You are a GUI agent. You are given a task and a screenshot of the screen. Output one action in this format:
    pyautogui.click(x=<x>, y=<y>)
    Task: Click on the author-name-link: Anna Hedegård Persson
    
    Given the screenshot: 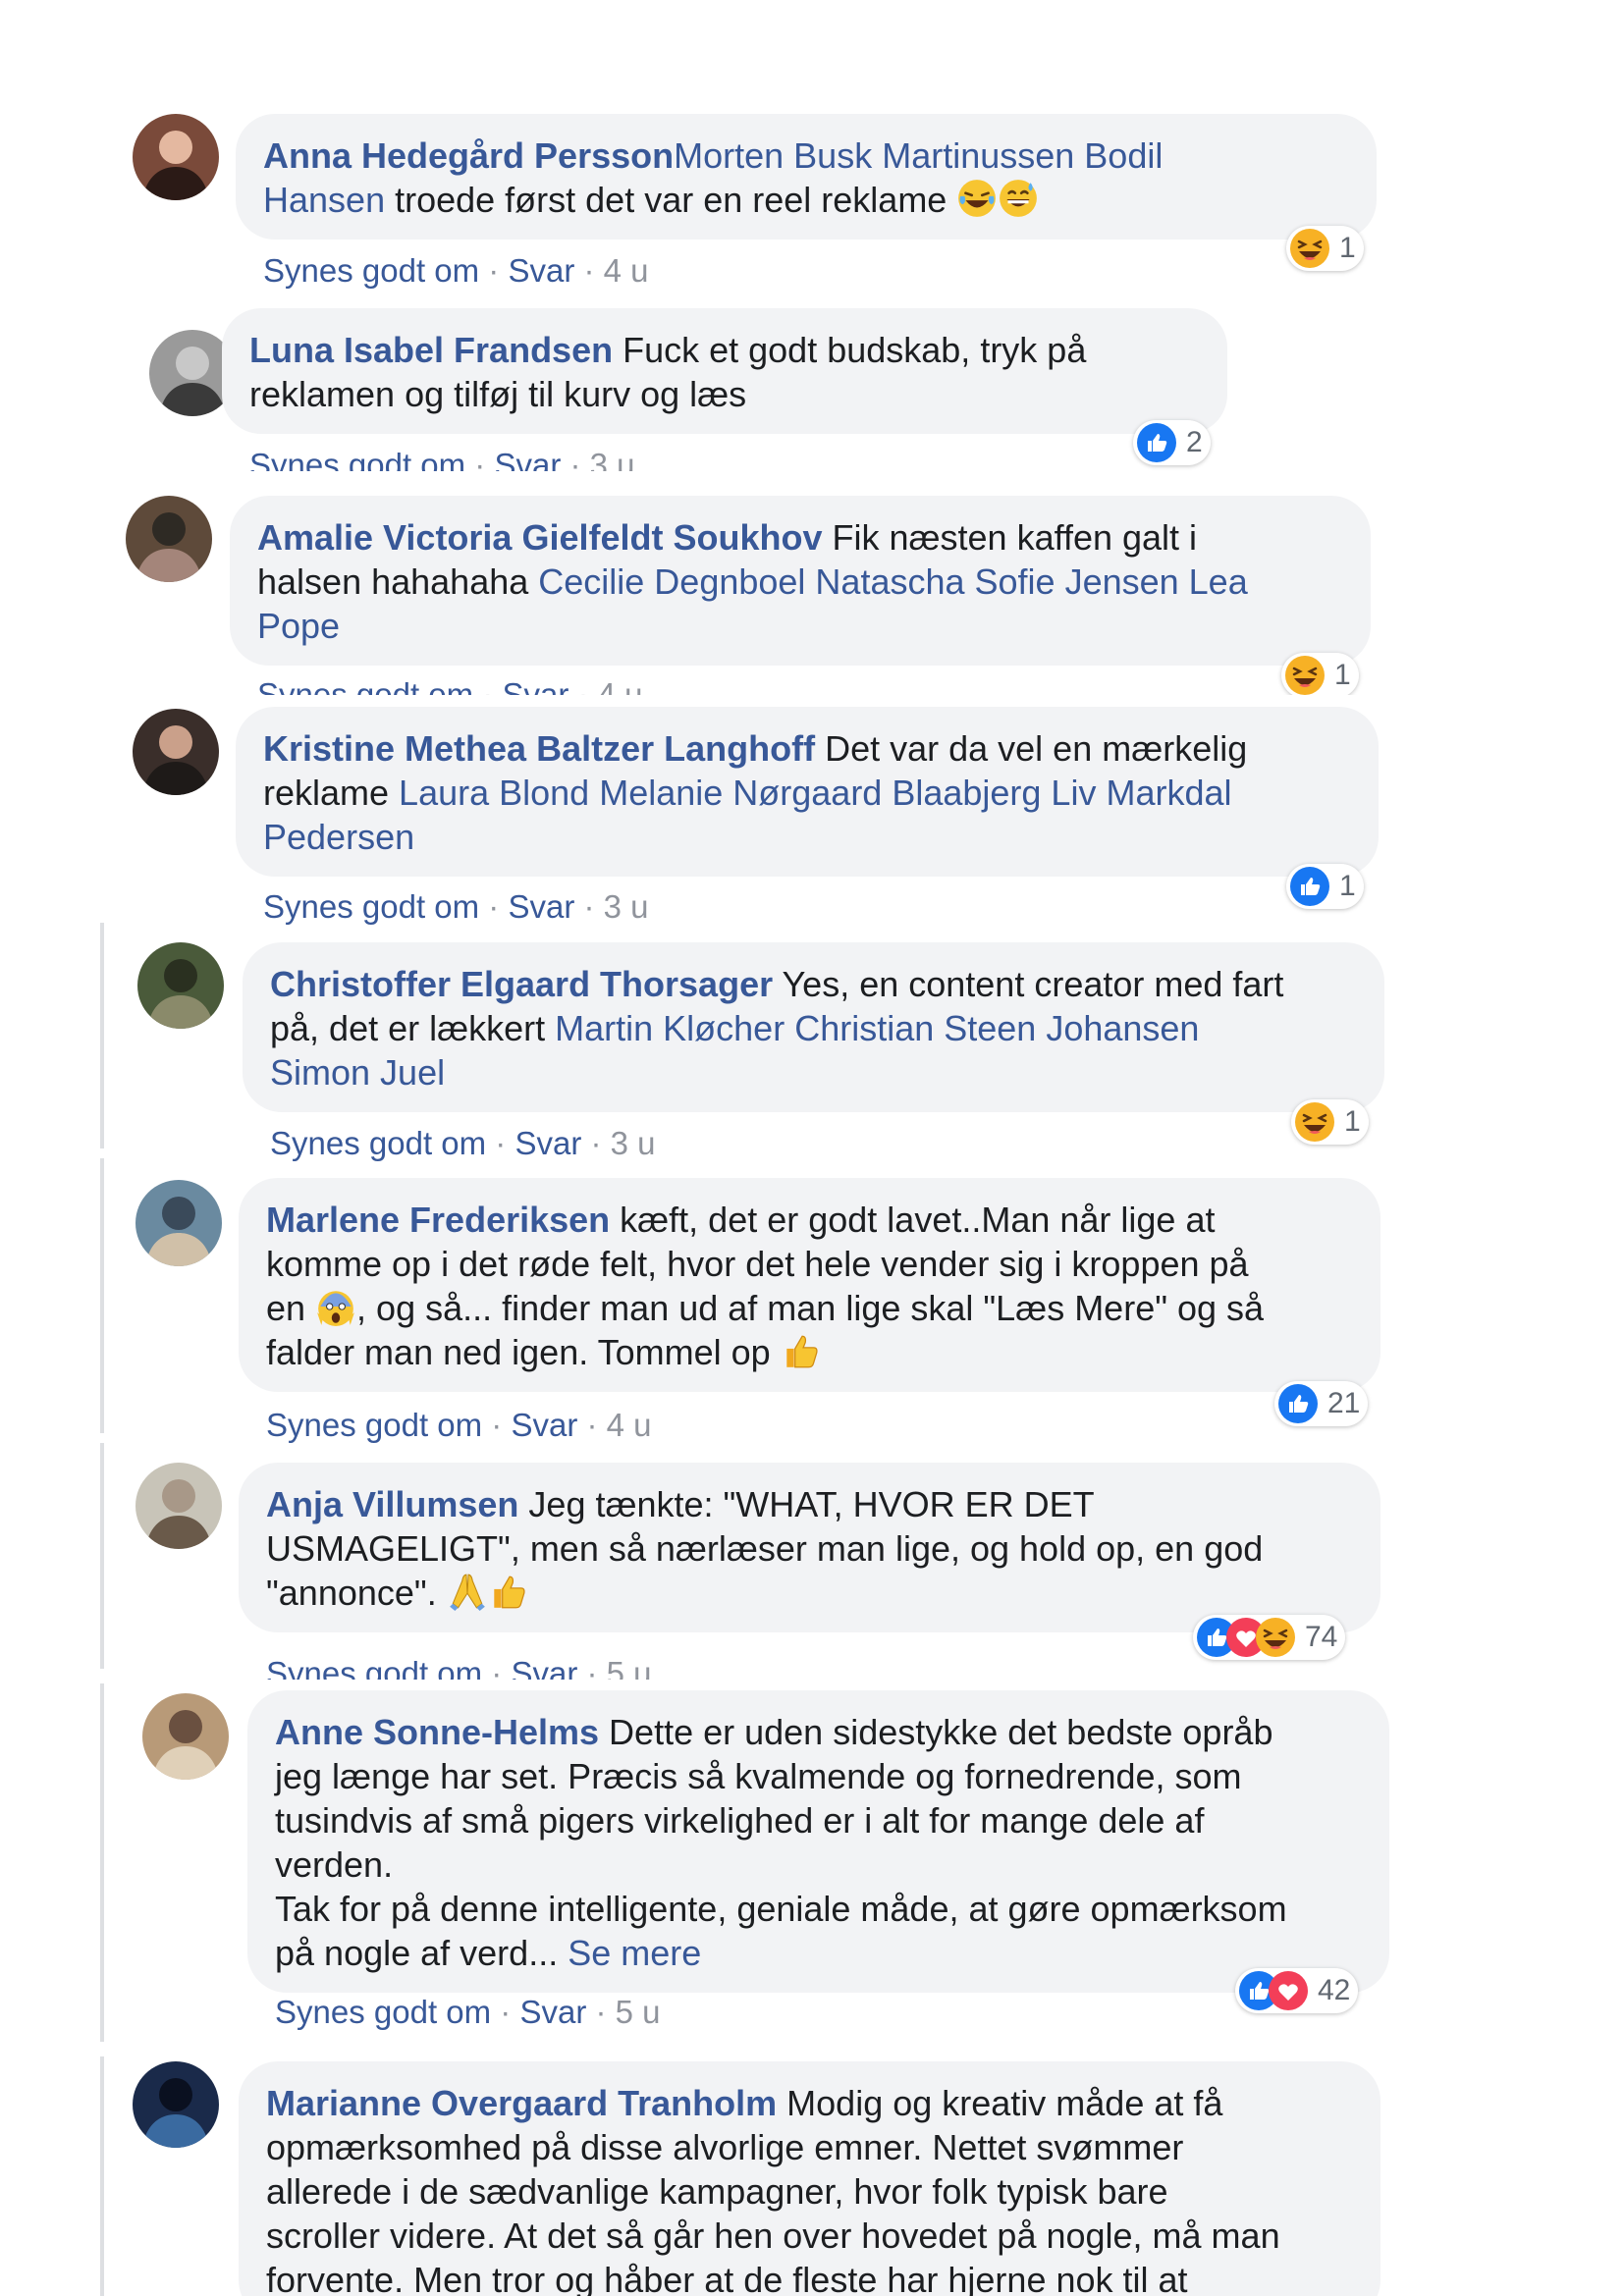 What is the action you would take?
    pyautogui.click(x=468, y=155)
    